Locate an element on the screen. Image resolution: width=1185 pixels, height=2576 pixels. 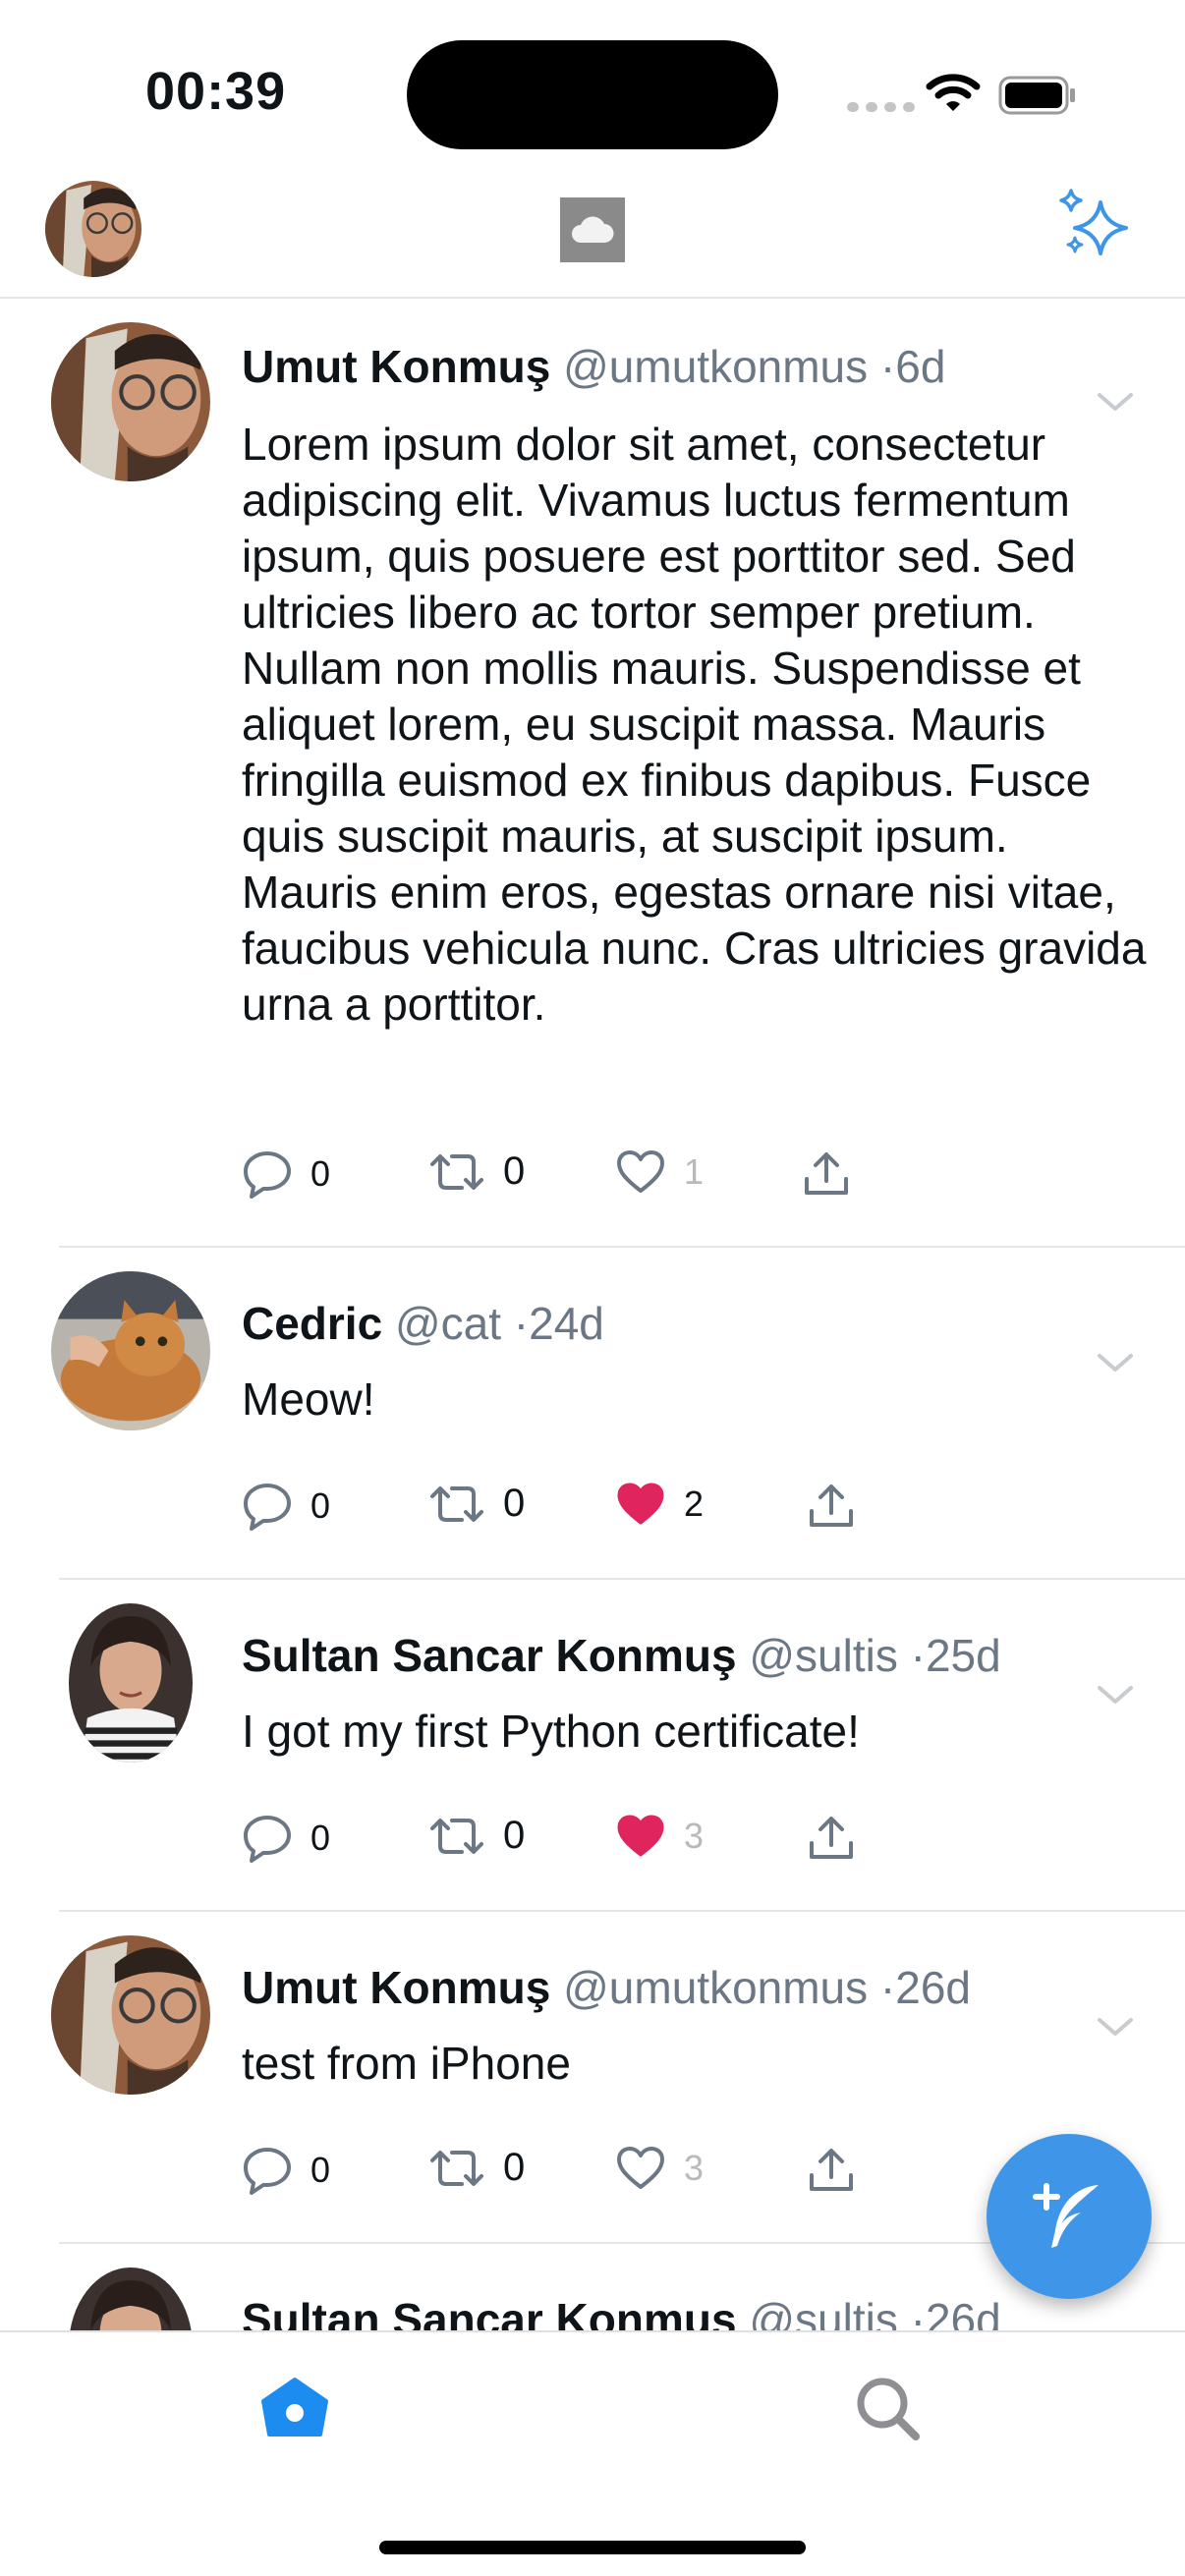
author-name: Sultan Sancar Konmus is located at coordinates (490, 2312).